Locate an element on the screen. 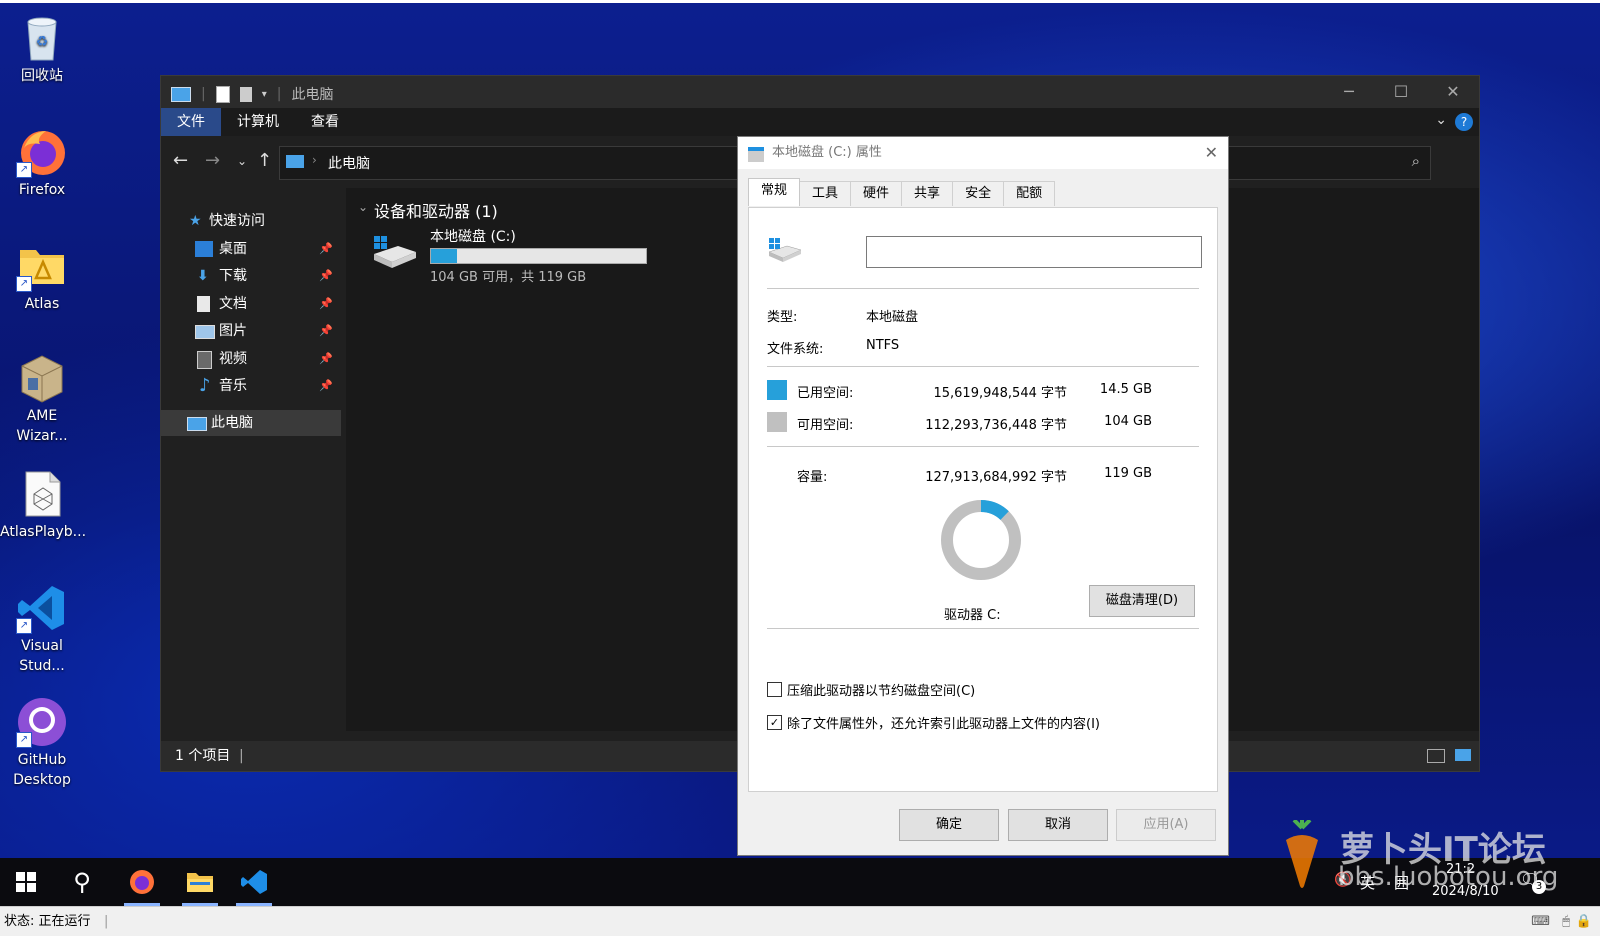  desktop-icon-label: 回收站 is located at coordinates (42, 76).